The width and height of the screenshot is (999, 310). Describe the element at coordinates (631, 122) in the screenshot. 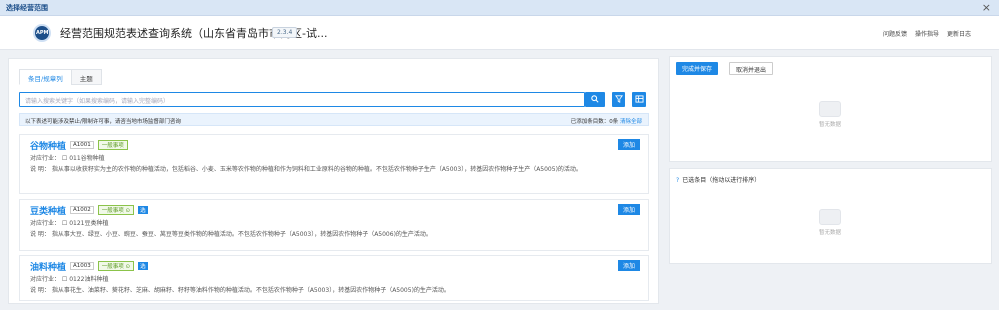

I see `clear-all-link: 清除全部` at that location.